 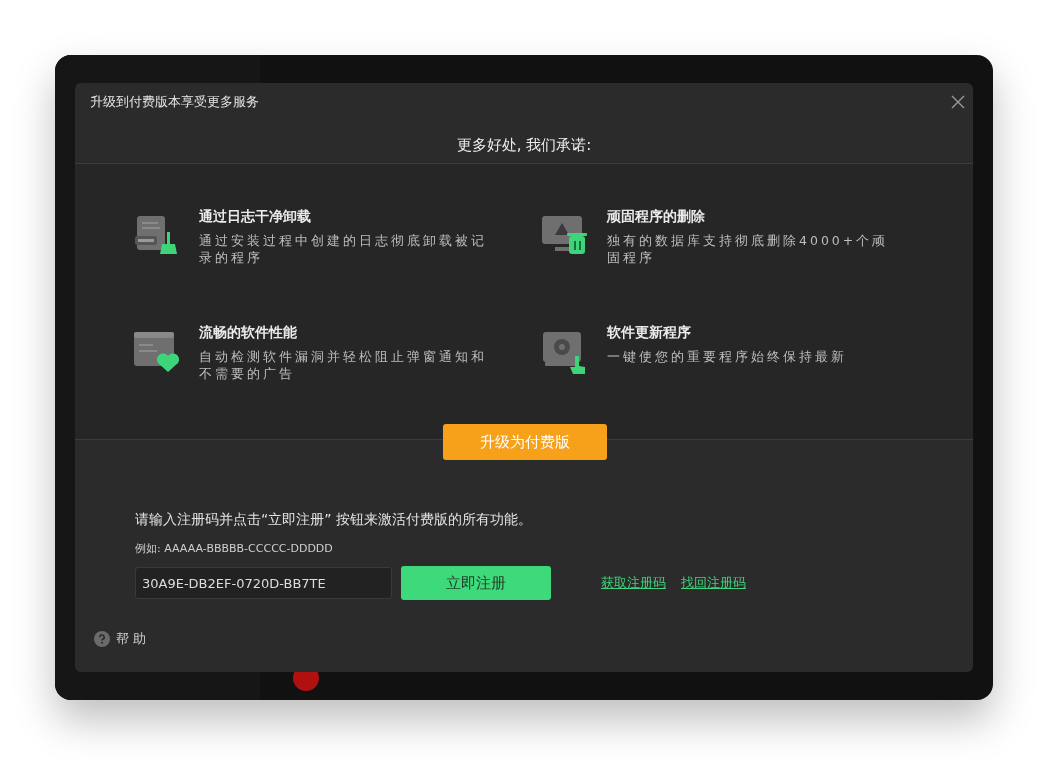 I want to click on feature-title: 流畅的软件性能, so click(x=248, y=332).